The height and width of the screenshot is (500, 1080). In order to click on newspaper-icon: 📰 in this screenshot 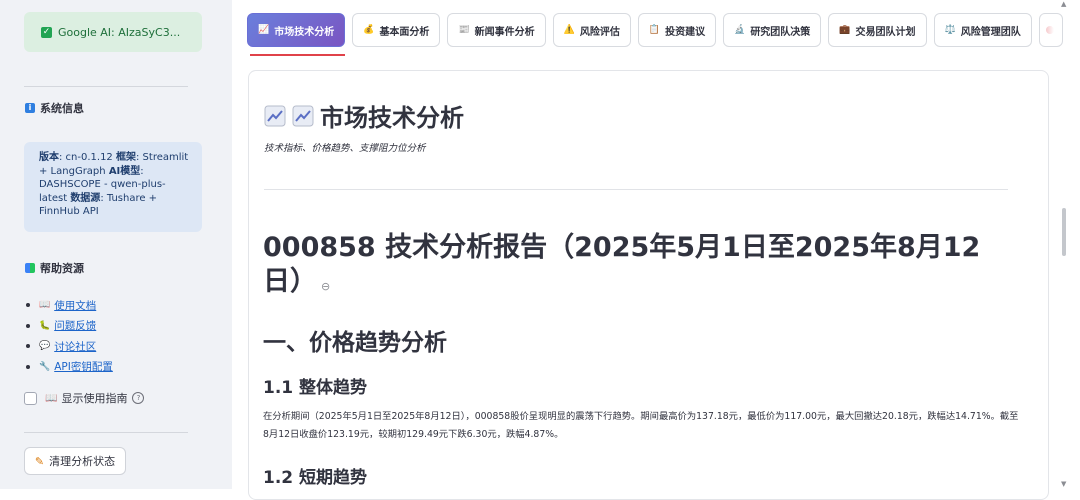, I will do `click(464, 30)`.